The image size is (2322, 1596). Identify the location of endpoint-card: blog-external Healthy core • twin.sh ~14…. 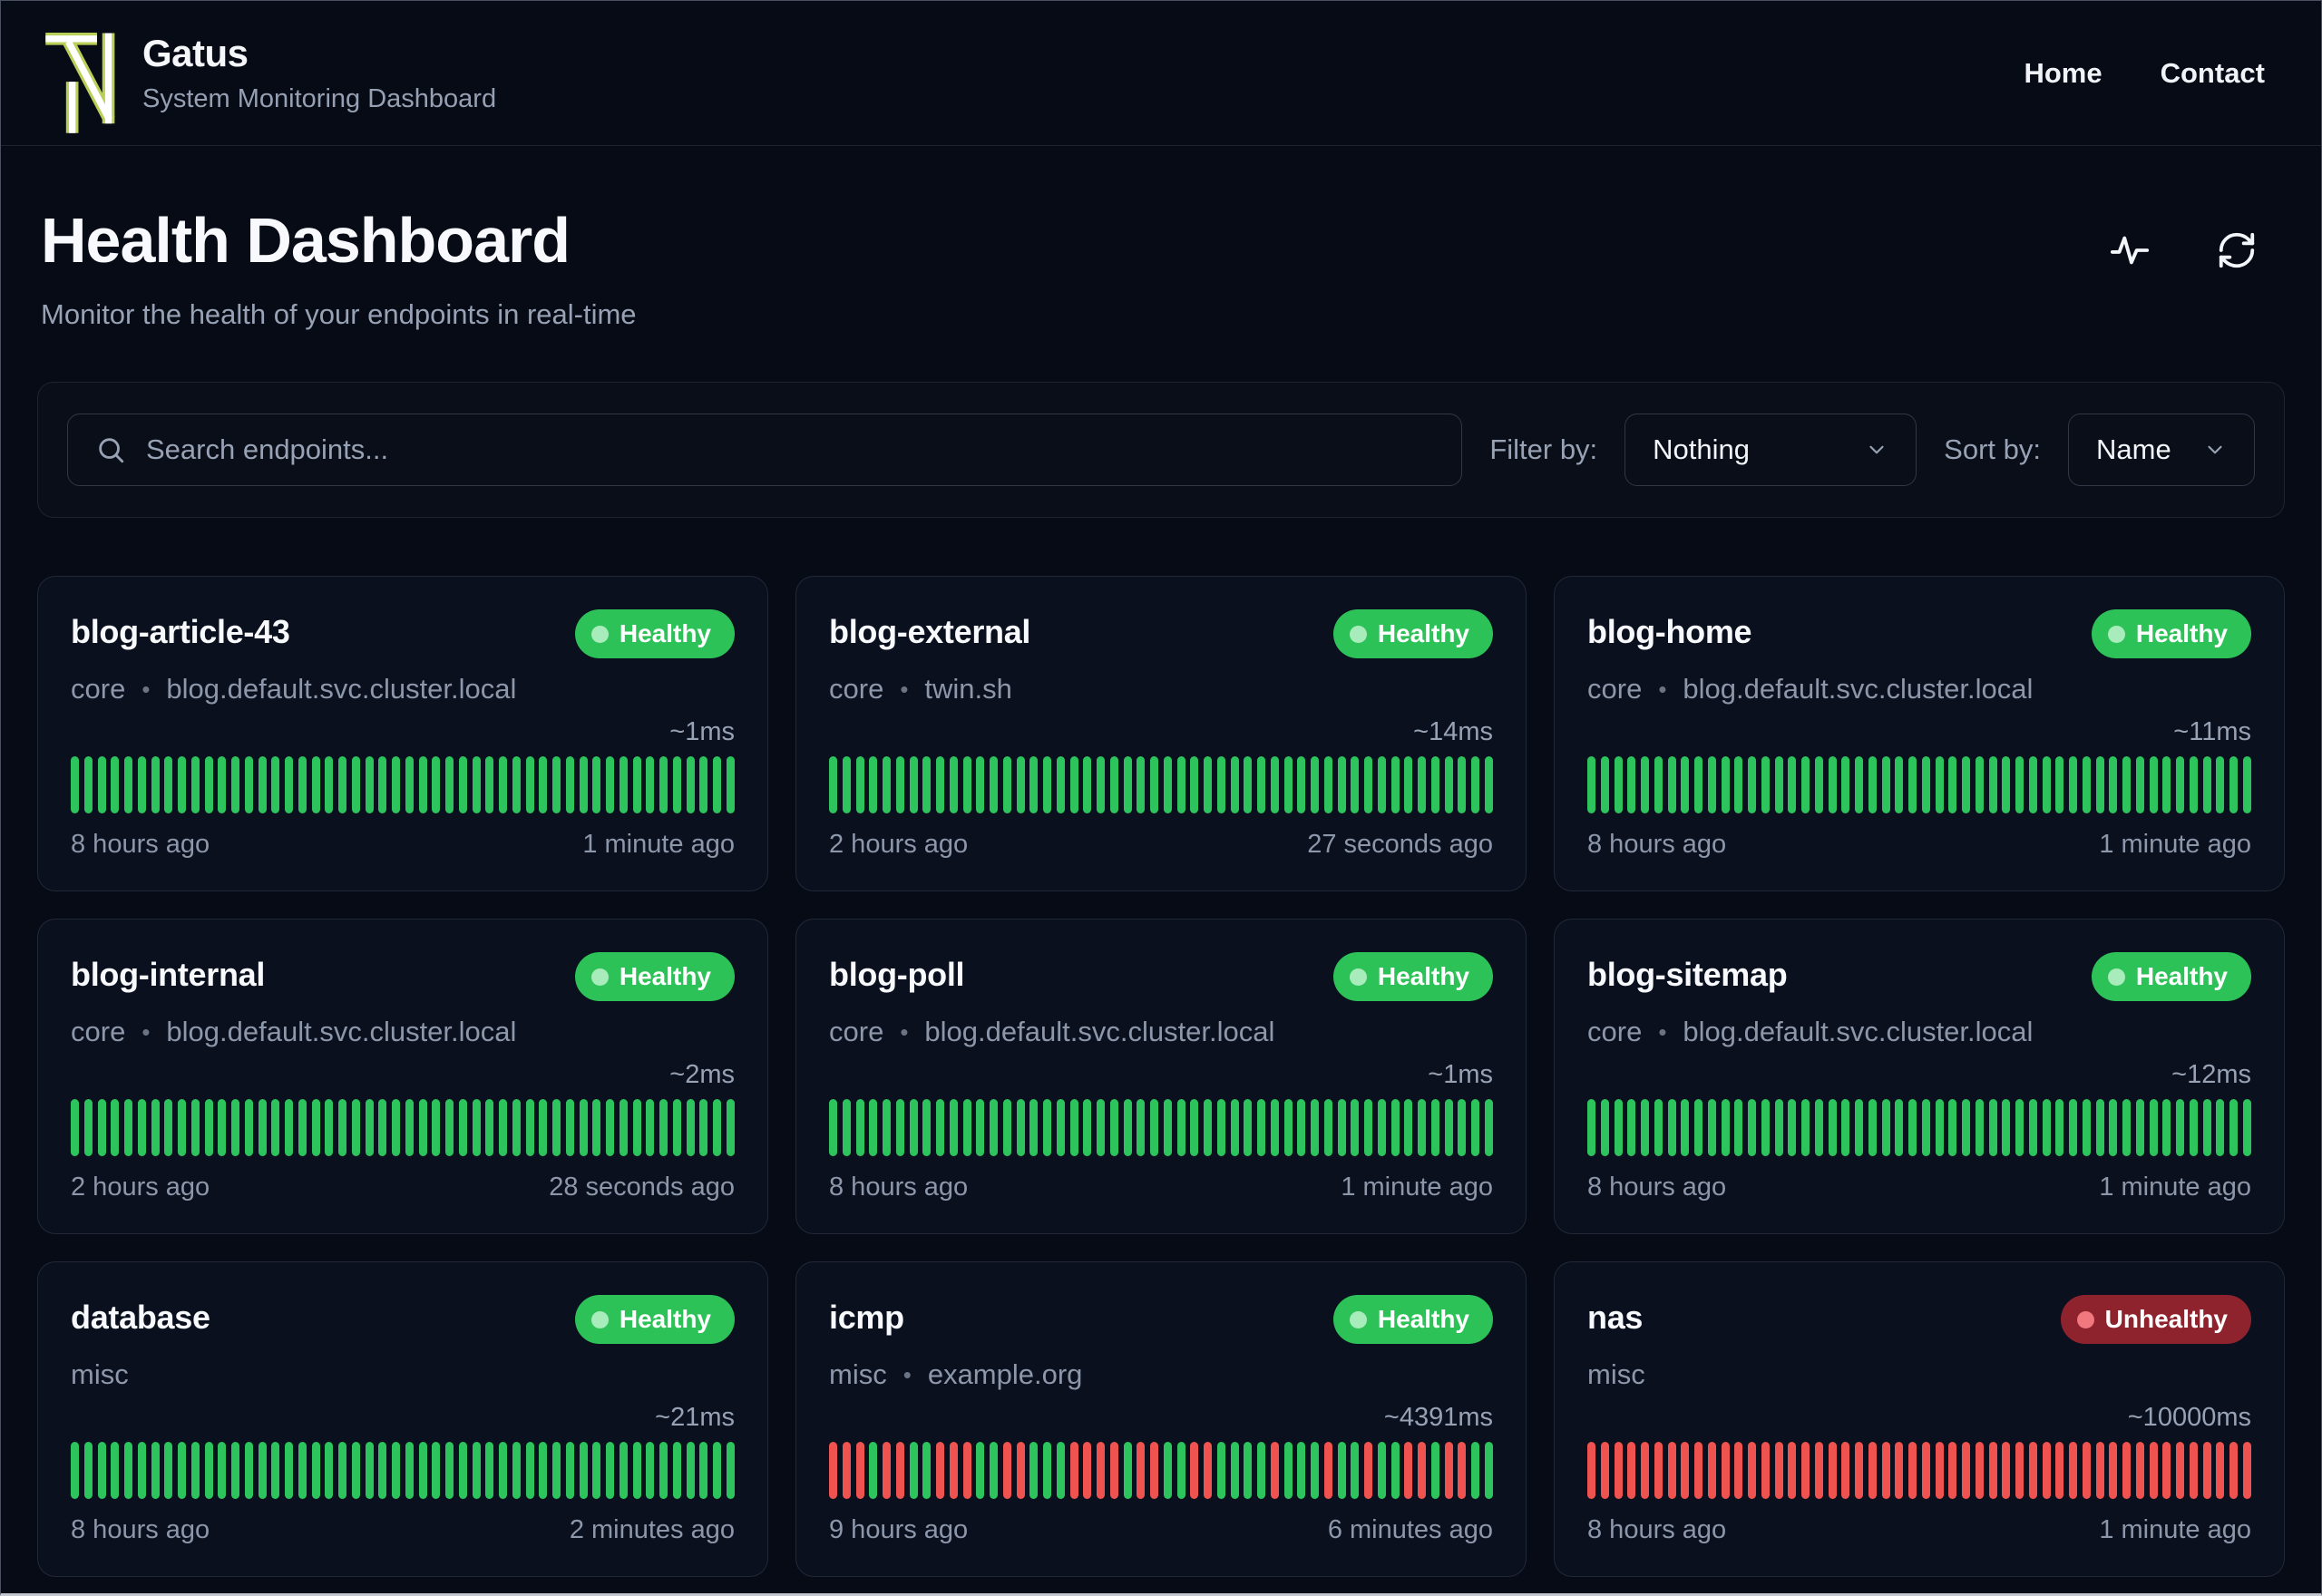
(1161, 733).